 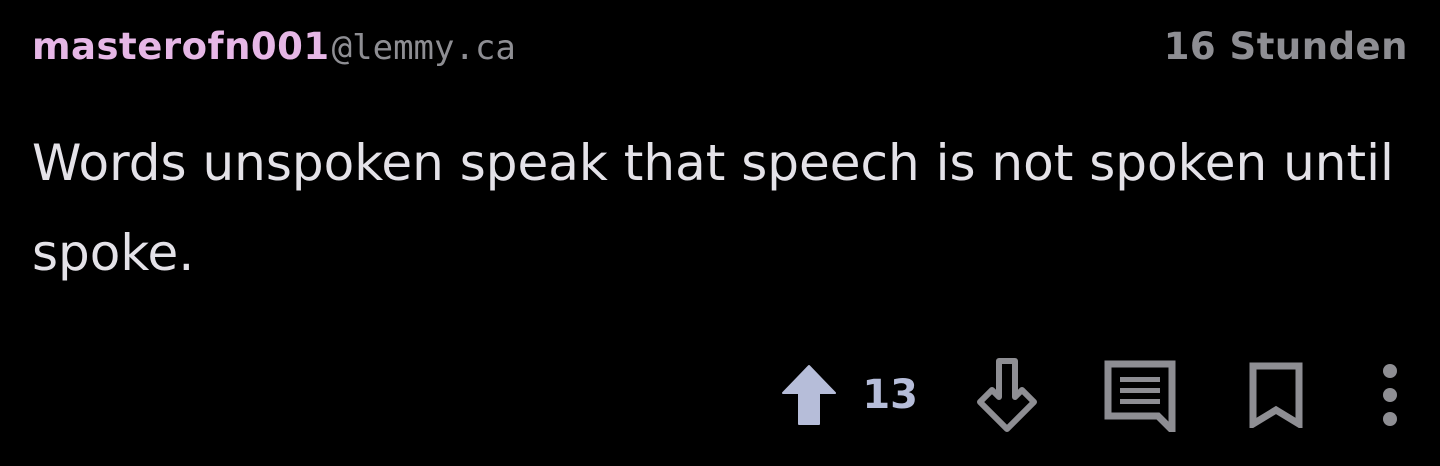 What do you see at coordinates (1285, 46) in the screenshot?
I see `comment-timestamp: 16 Stunden` at bounding box center [1285, 46].